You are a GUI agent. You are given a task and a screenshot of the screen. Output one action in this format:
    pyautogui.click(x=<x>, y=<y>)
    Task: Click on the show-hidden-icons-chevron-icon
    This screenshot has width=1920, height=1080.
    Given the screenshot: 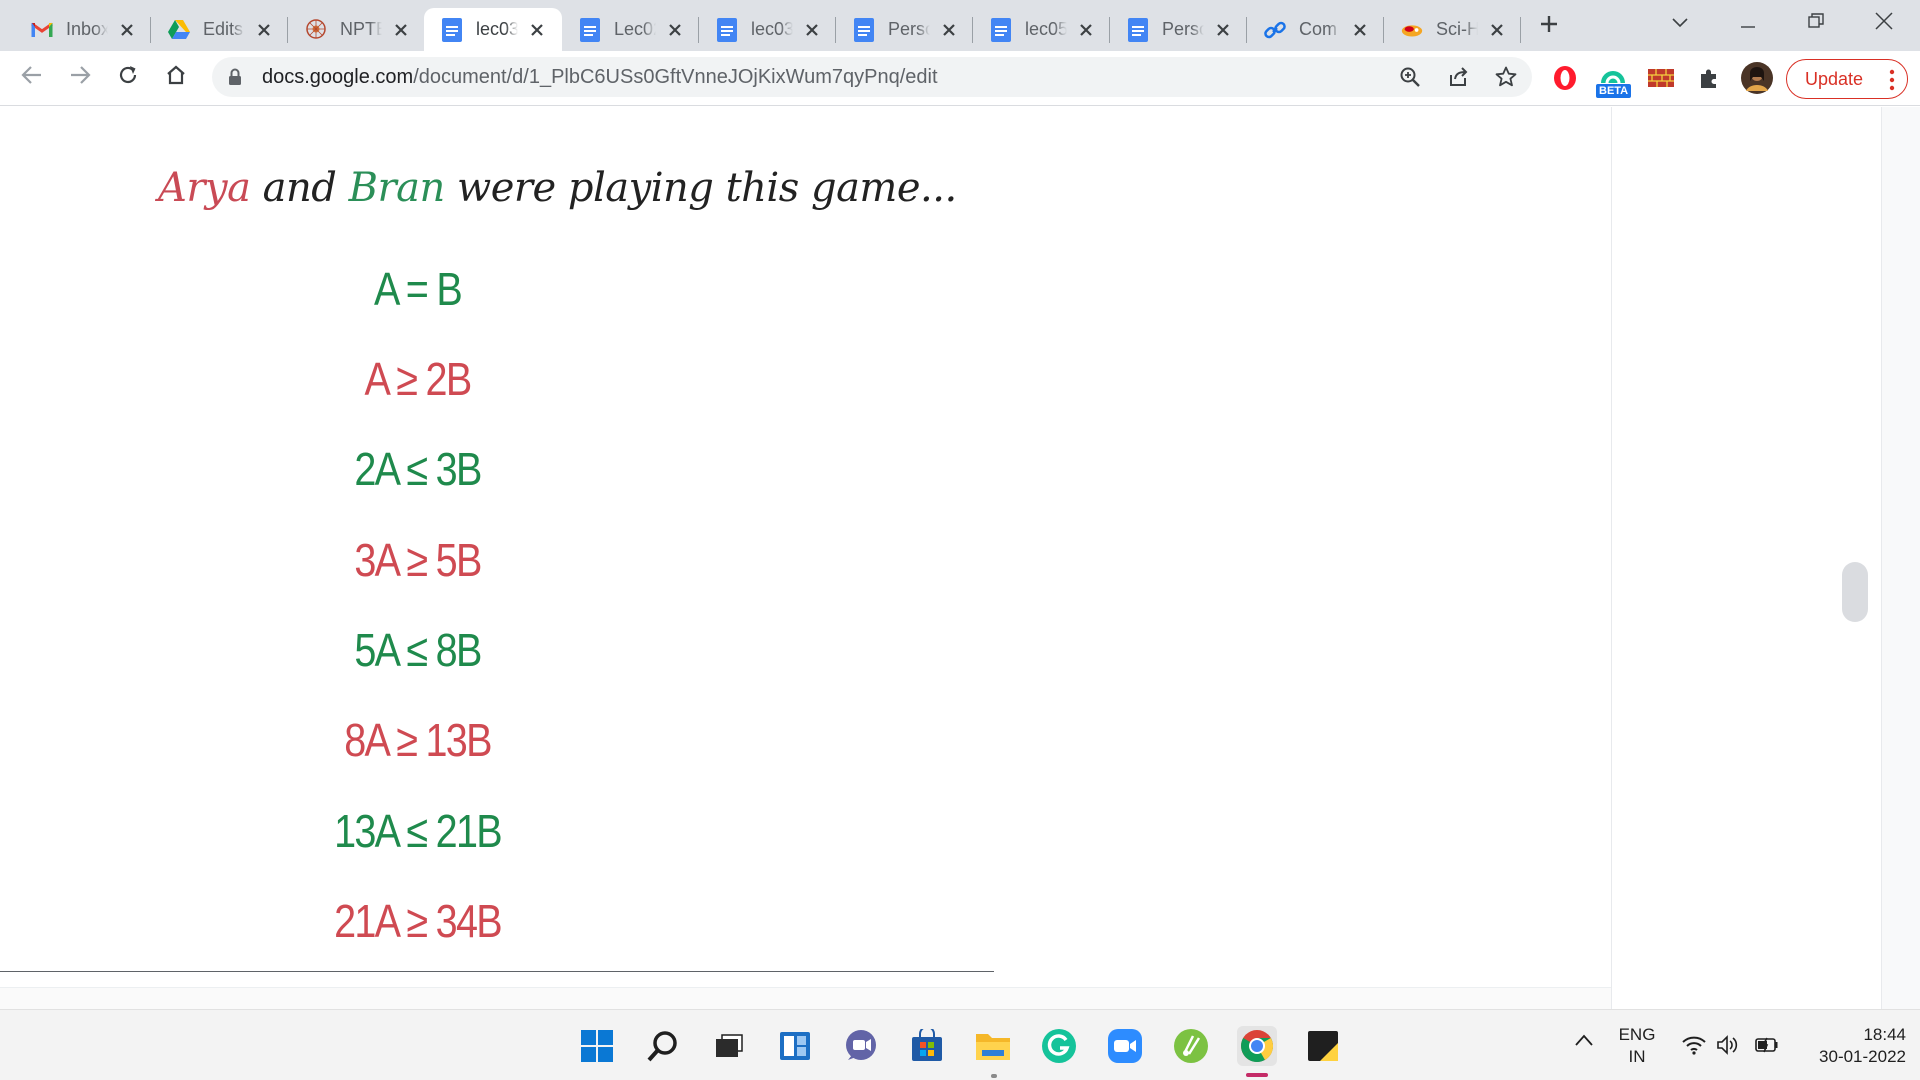 What is the action you would take?
    pyautogui.click(x=1584, y=1041)
    